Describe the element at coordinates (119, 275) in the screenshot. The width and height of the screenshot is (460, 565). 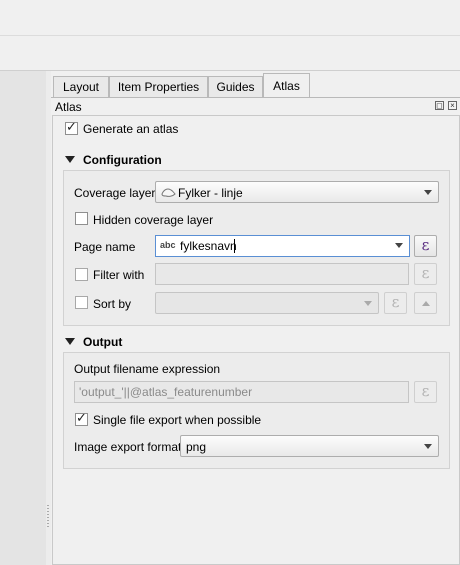
I see `filter-with-label: Filter with` at that location.